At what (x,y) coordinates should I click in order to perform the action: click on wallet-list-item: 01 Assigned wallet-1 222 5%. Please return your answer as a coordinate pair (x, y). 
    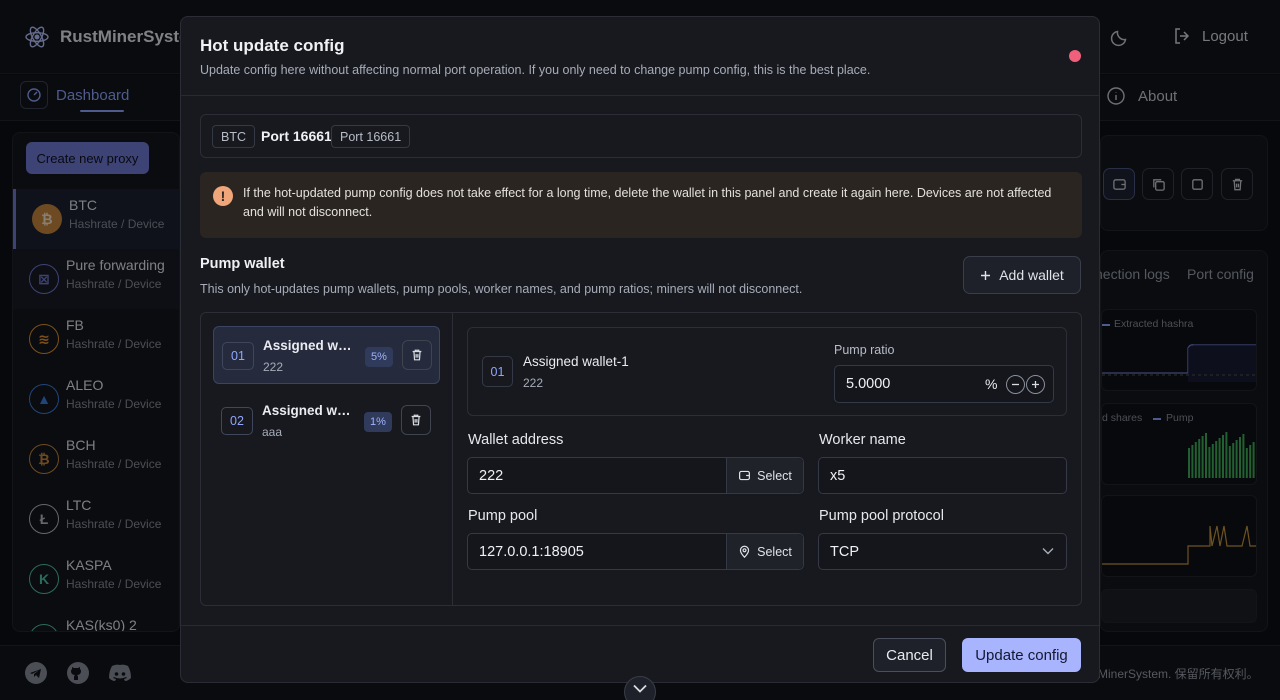
    Looking at the image, I should click on (326, 355).